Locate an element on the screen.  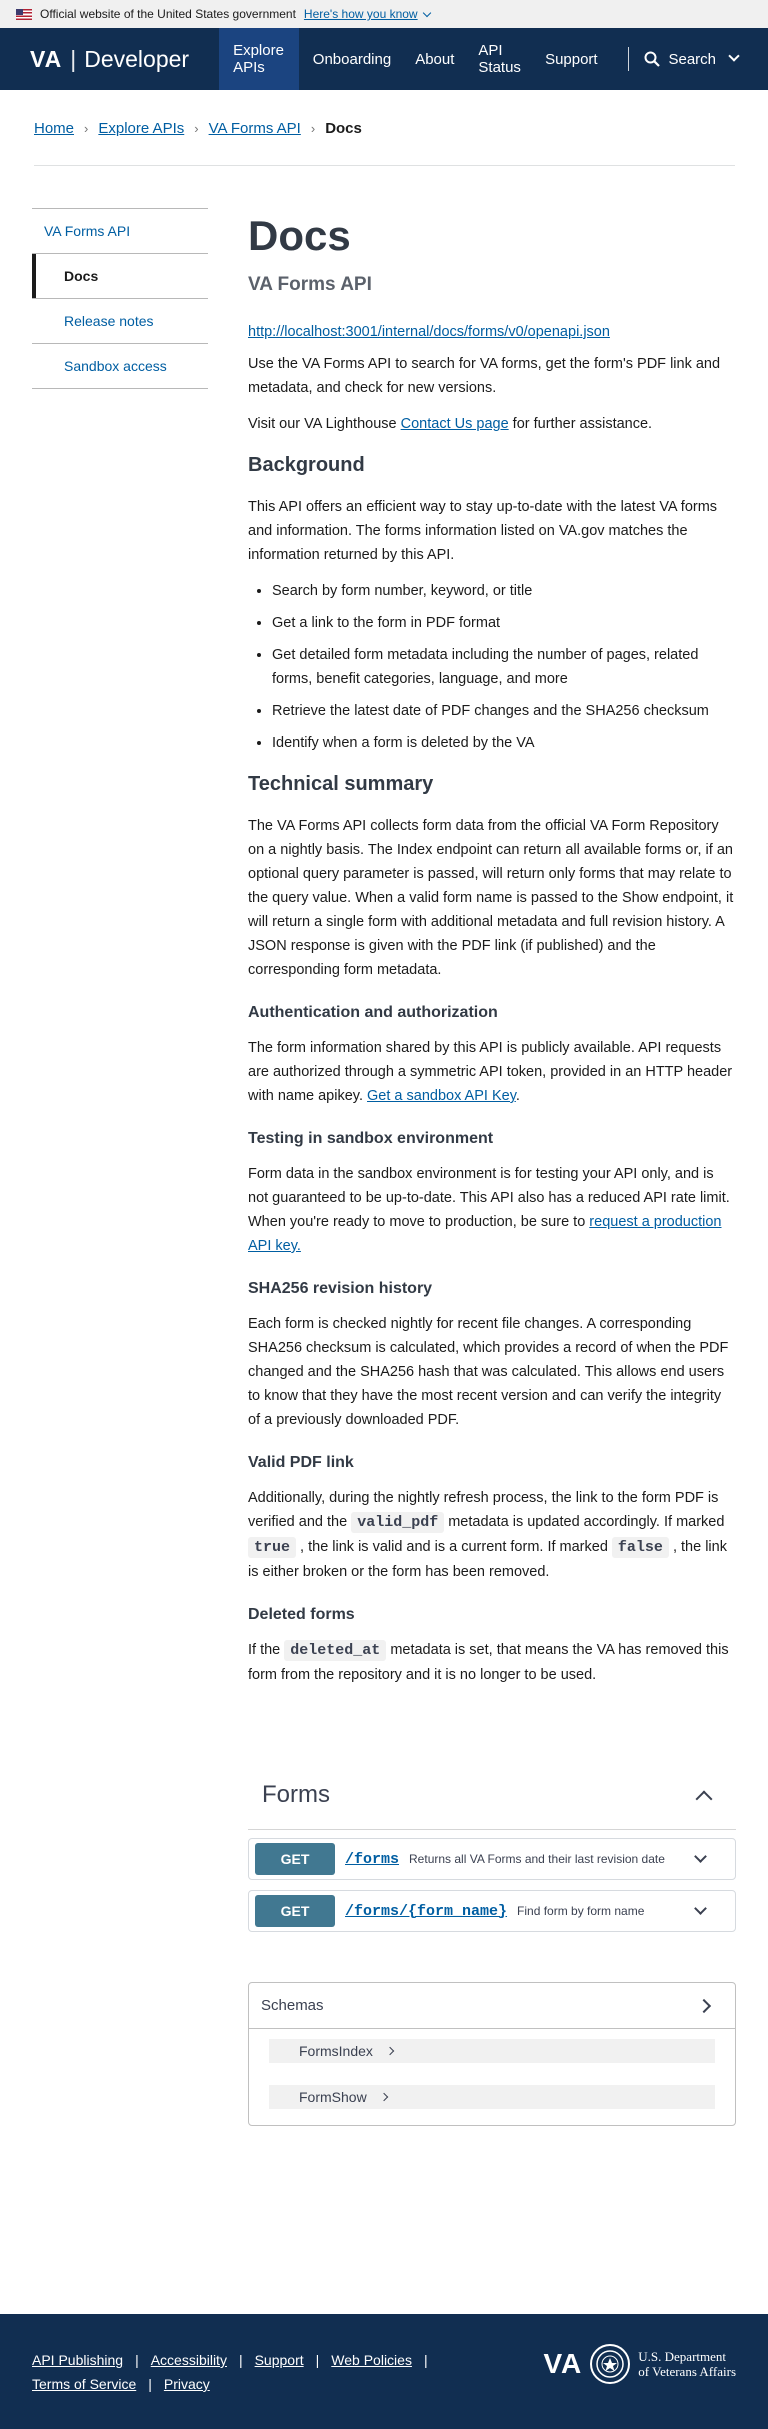
nav-divider is located at coordinates (628, 59).